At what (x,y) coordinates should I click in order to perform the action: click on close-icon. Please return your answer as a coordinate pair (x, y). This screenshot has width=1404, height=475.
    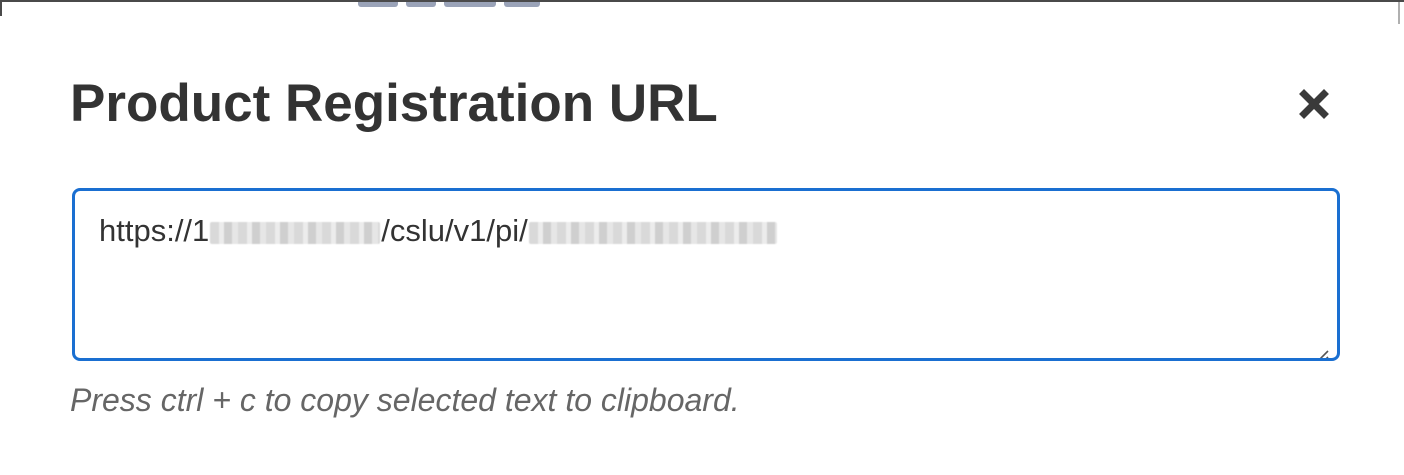
    Looking at the image, I should click on (1314, 104).